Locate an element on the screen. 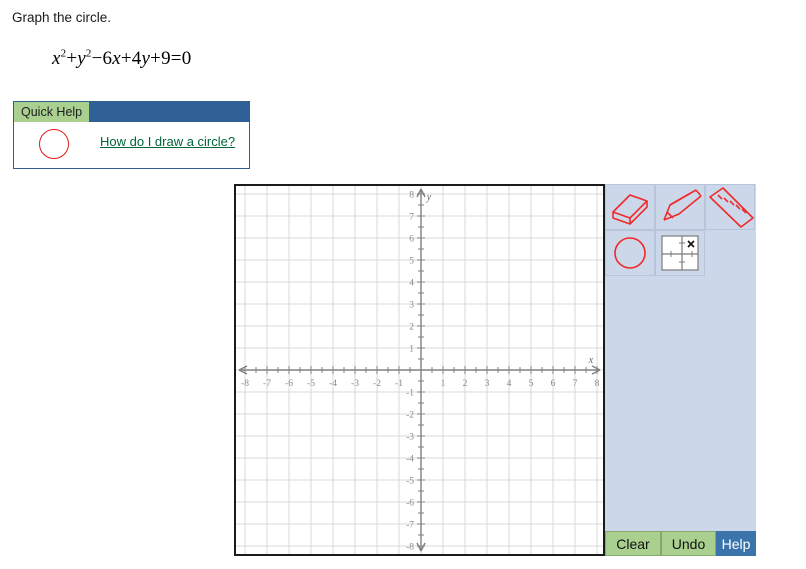  svg-text: y is located at coordinates (429, 197).